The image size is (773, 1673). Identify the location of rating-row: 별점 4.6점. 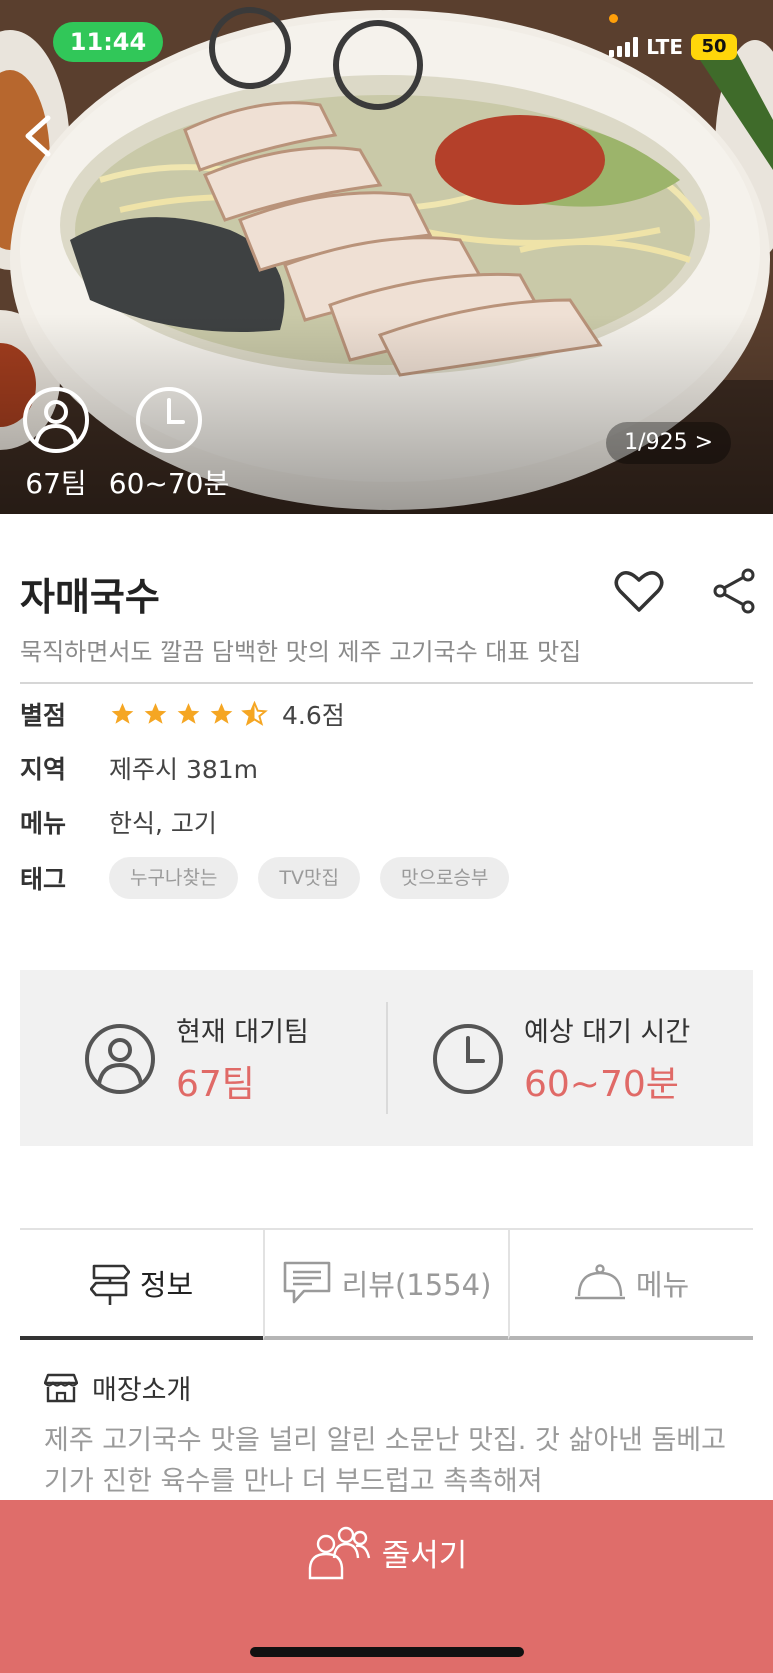
(182, 714).